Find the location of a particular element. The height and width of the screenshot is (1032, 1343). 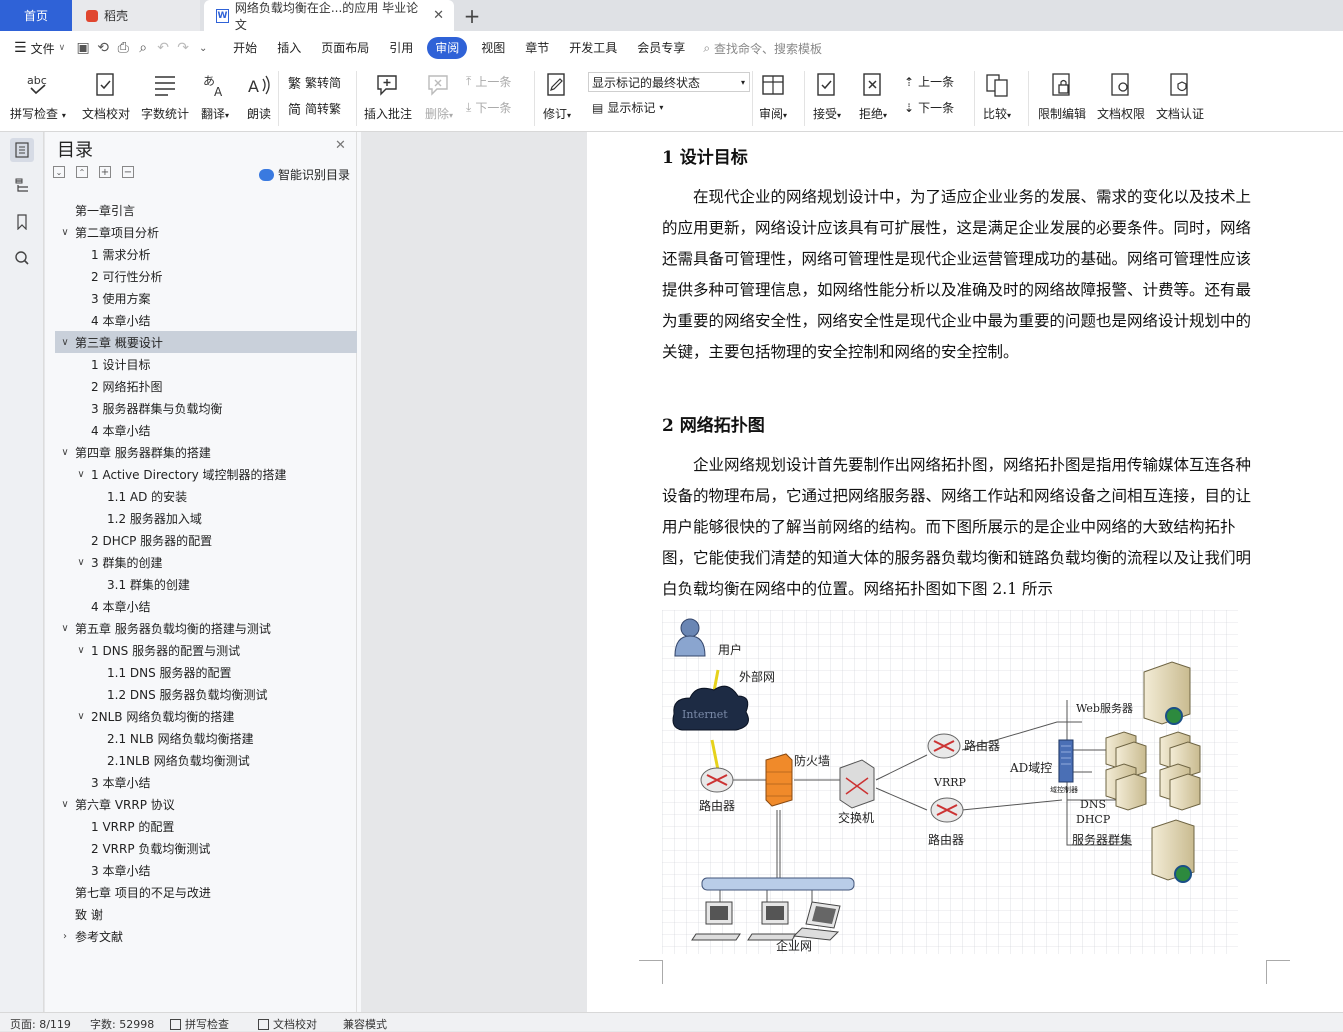

toc-item: 1 设计目标 is located at coordinates (201, 364).